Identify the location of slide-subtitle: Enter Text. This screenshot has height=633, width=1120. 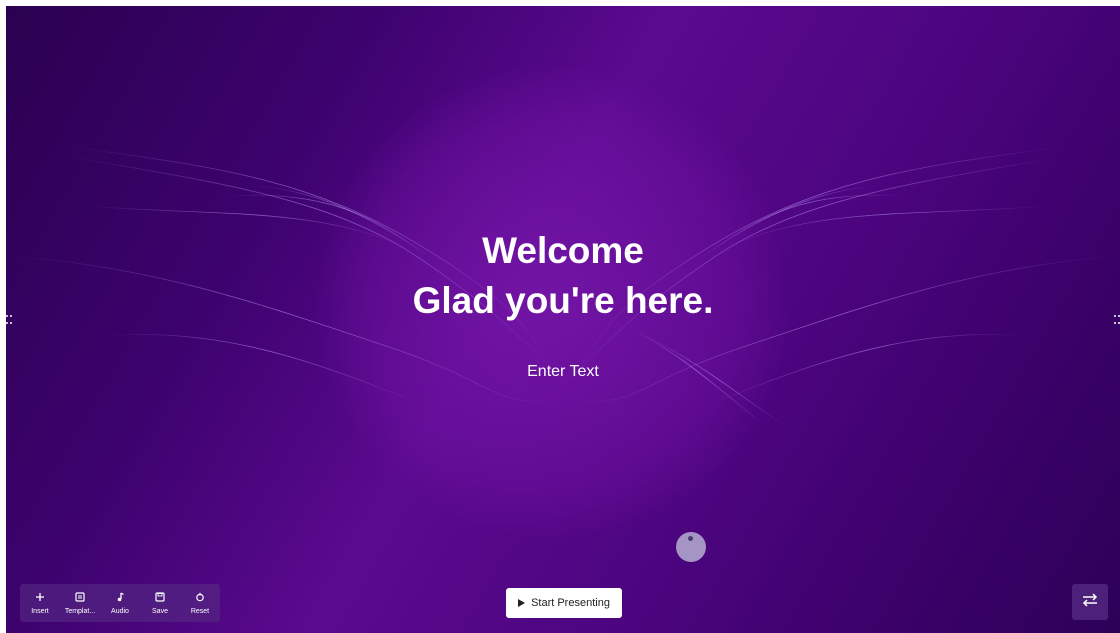
(563, 372).